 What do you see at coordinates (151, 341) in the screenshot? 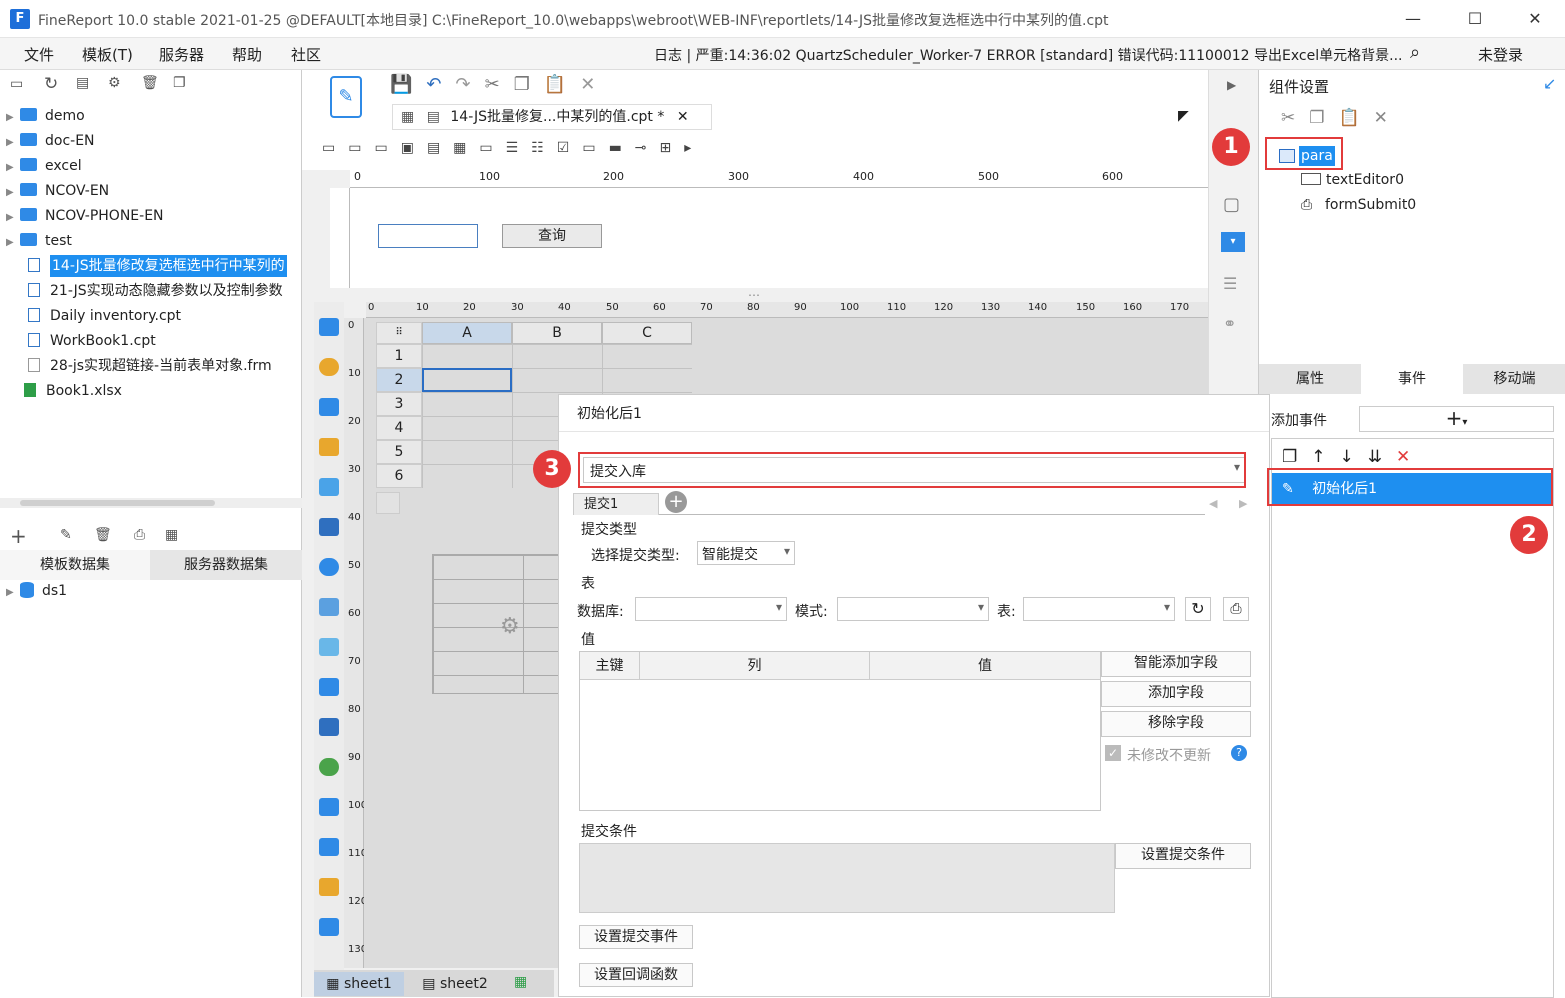
I see `tree-file: WorkBook1.cpt` at bounding box center [151, 341].